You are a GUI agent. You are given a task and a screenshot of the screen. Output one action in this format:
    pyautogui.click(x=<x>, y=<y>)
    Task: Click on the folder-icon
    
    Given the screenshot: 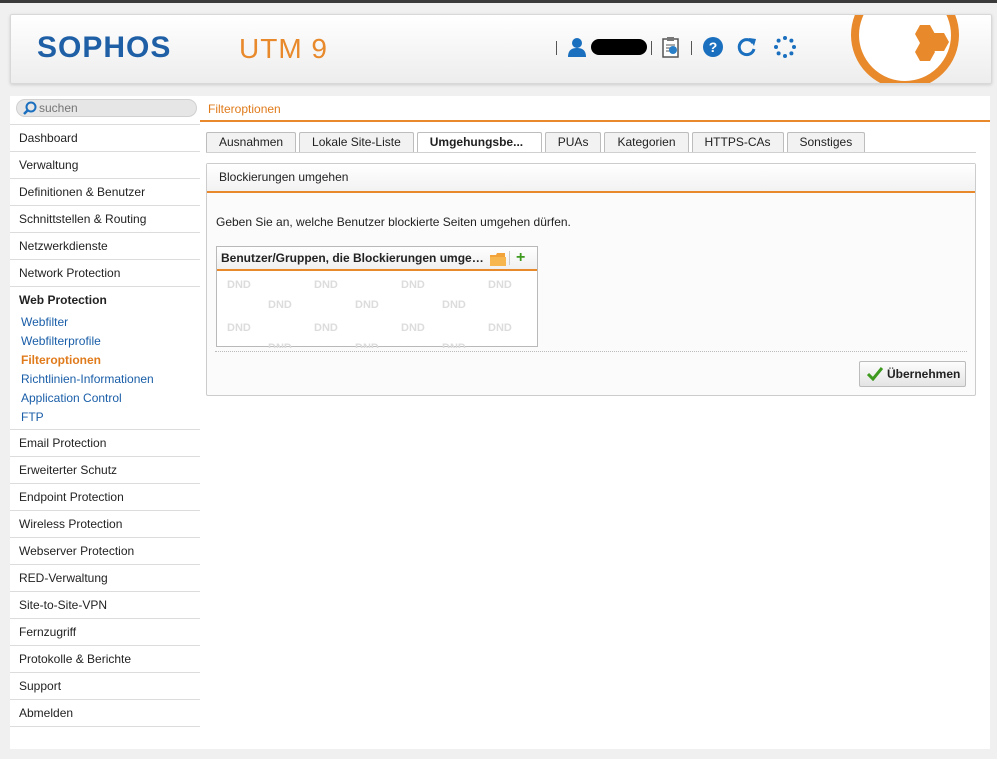 What is the action you would take?
    pyautogui.click(x=498, y=260)
    